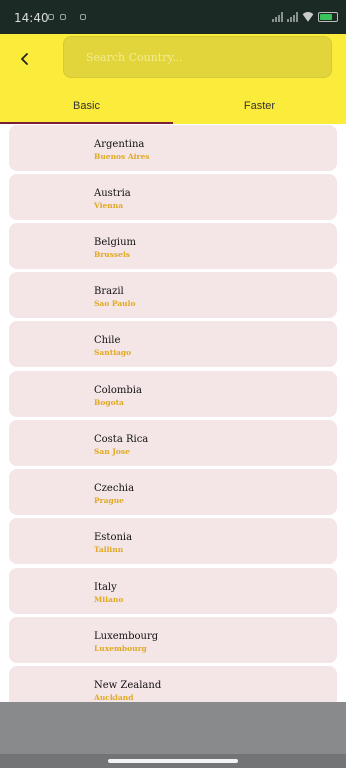  Describe the element at coordinates (86, 106) in the screenshot. I see `tab-basic: Basic` at that location.